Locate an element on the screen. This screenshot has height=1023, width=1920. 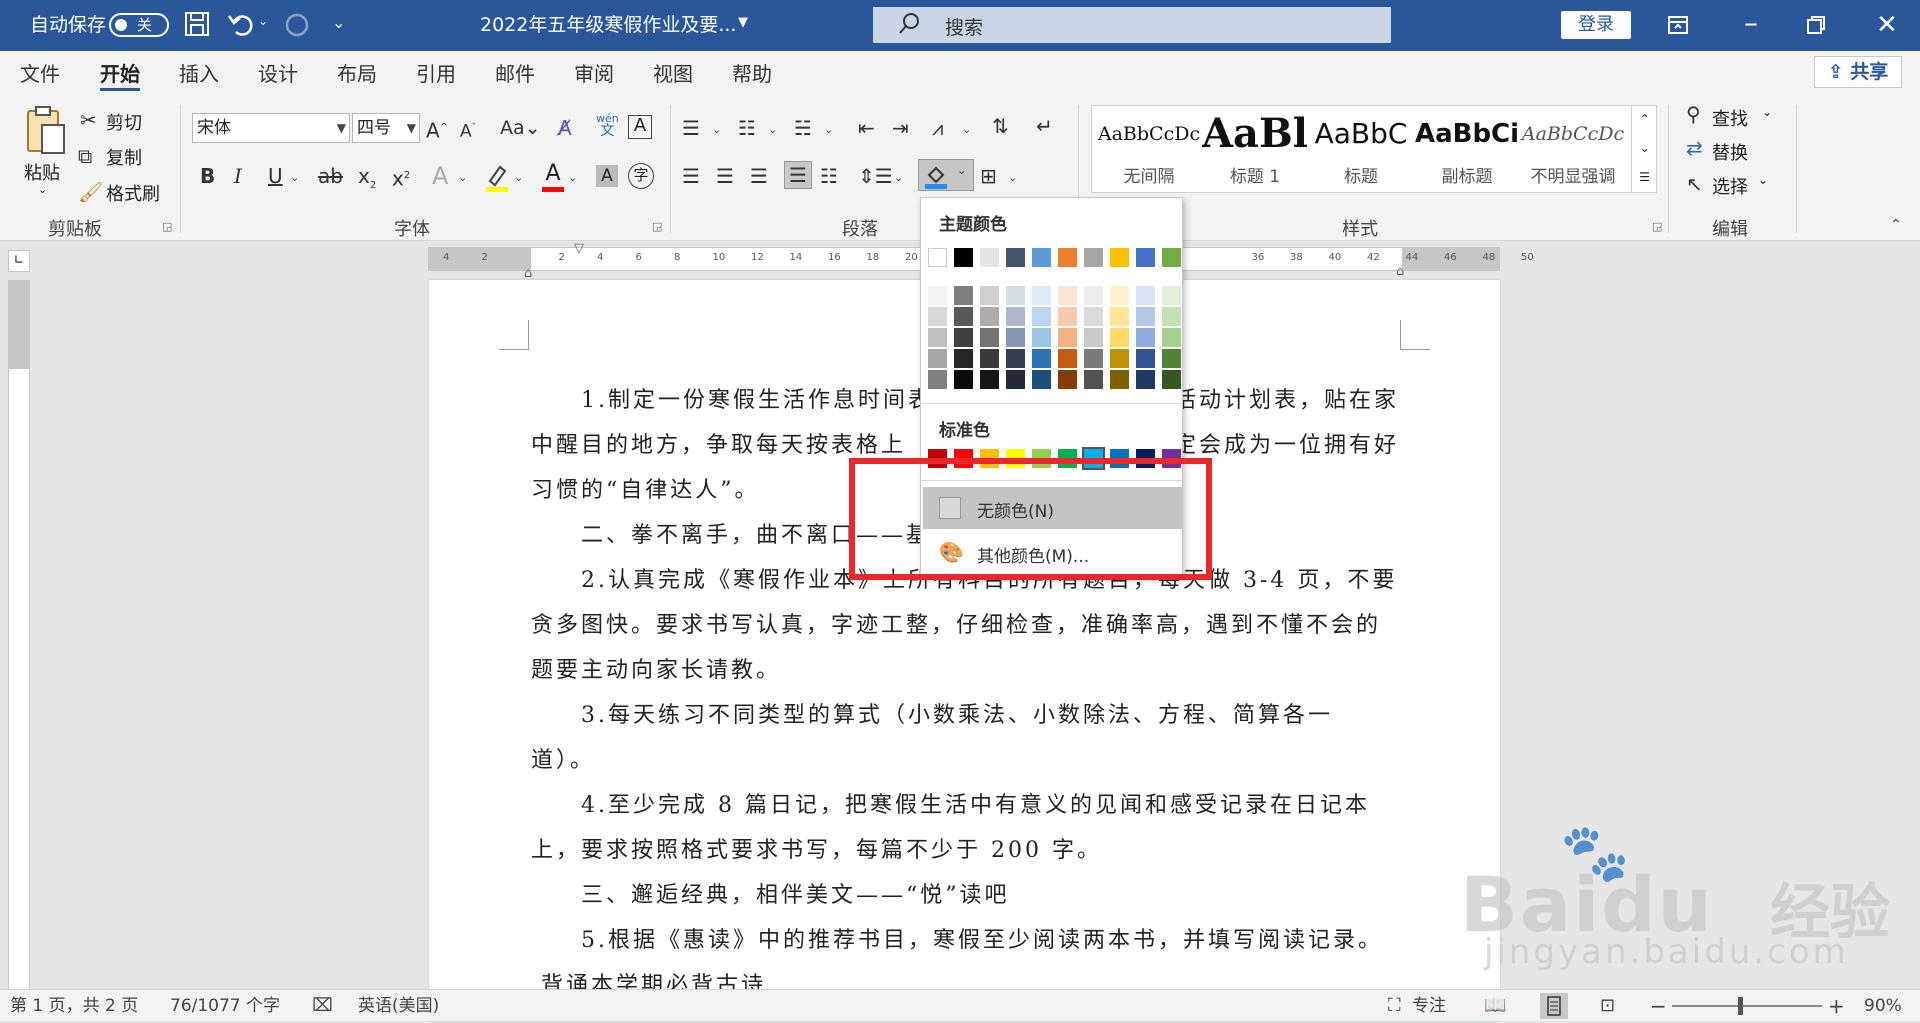
tab-home: 开始 is located at coordinates (120, 76).